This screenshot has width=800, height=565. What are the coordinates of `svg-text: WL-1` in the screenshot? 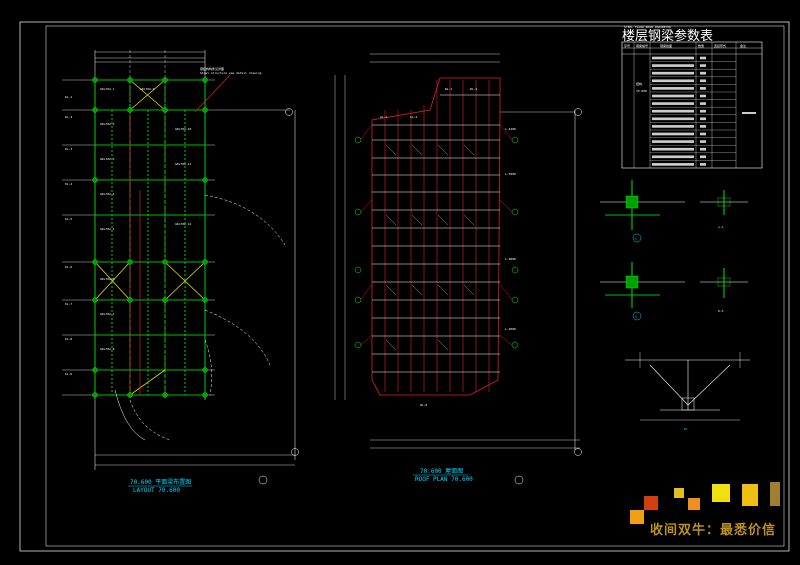 It's located at (448, 89).